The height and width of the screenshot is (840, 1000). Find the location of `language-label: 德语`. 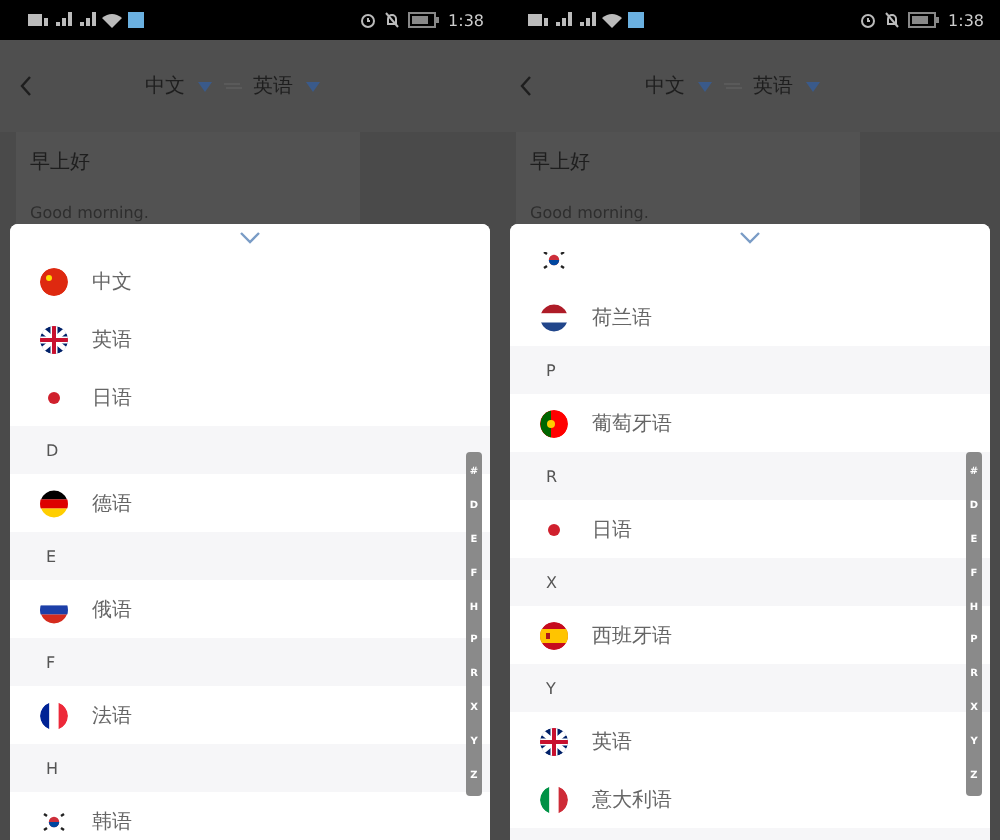

language-label: 德语 is located at coordinates (112, 504).